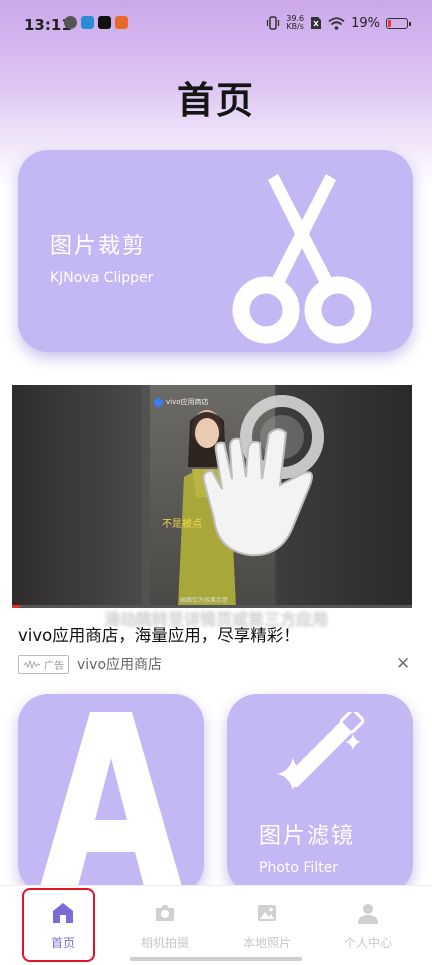 The height and width of the screenshot is (965, 432). I want to click on letter-a-icon, so click(111, 803).